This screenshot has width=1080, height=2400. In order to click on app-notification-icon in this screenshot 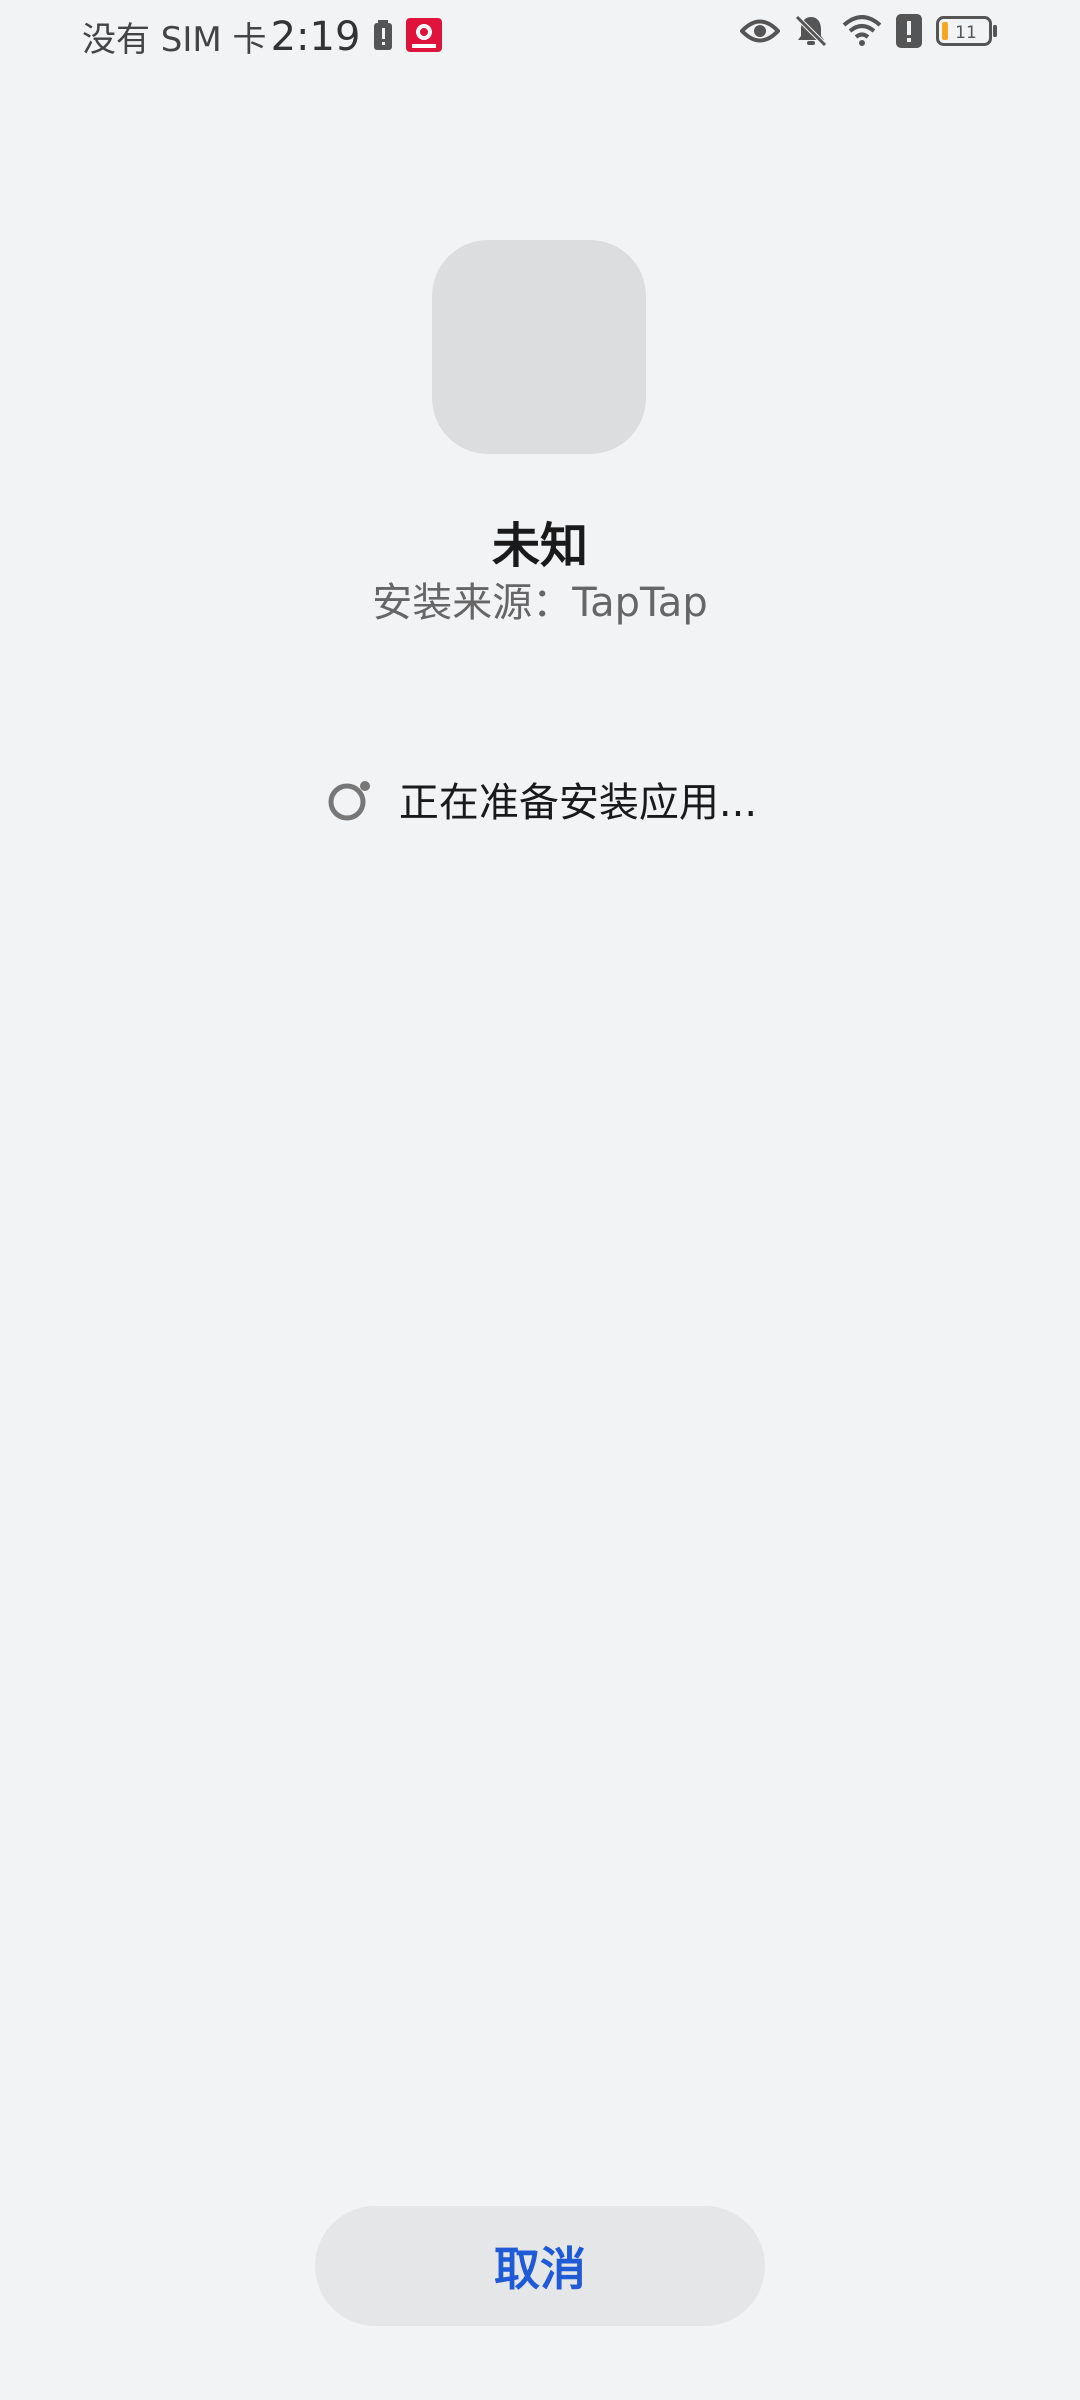, I will do `click(424, 36)`.